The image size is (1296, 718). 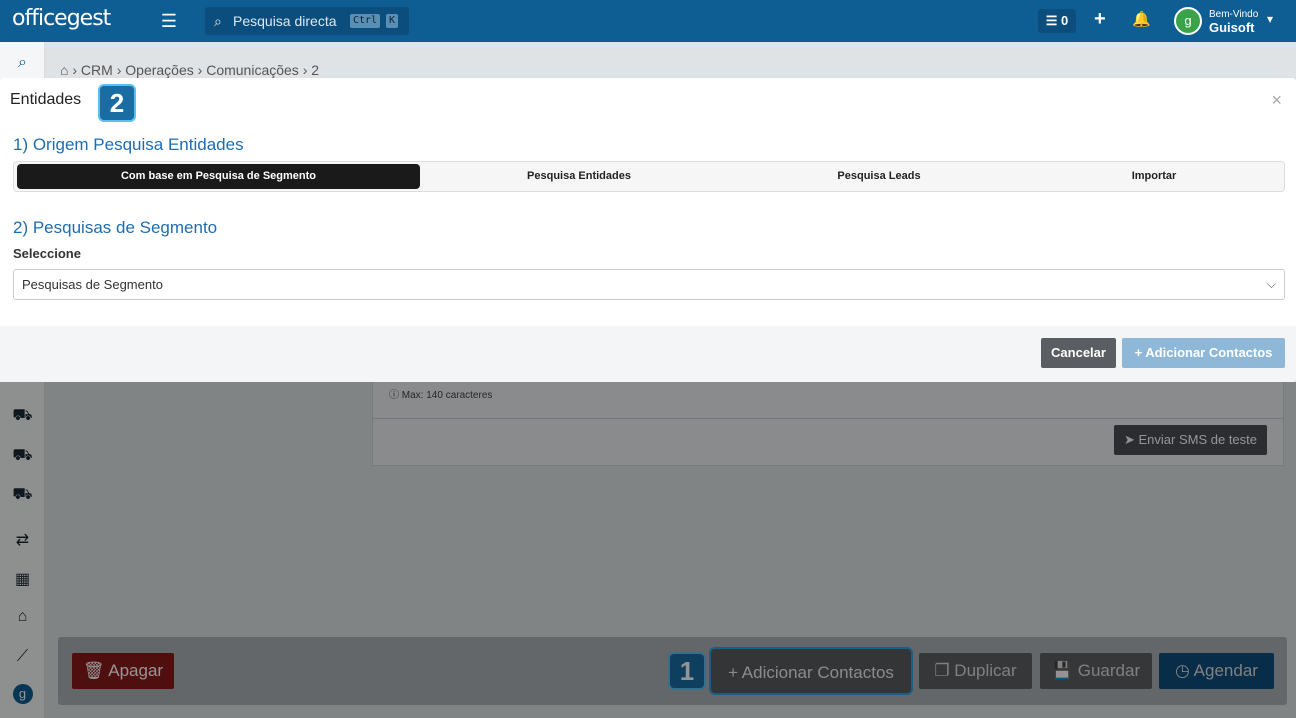 I want to click on sidebar-backdrop, so click(x=22, y=550).